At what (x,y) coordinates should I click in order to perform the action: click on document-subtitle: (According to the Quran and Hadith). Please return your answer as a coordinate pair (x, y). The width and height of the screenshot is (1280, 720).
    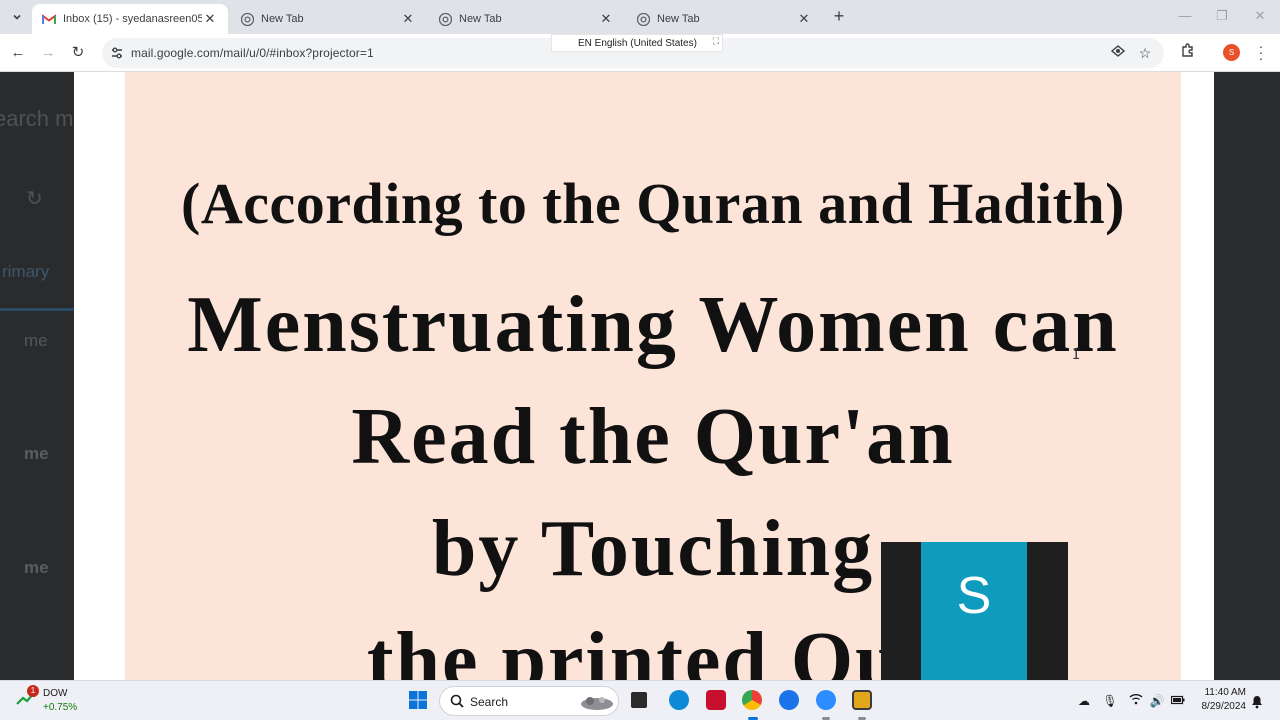
    Looking at the image, I should click on (653, 203).